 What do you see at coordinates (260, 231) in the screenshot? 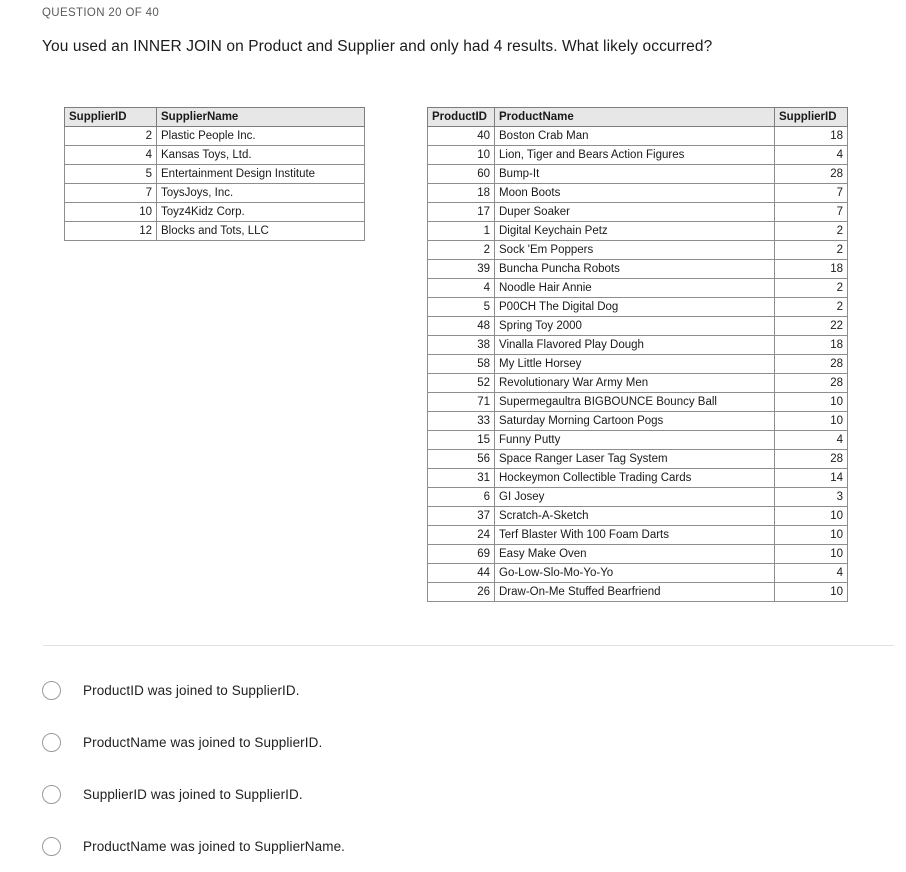
I see `supplier-name-cell: Blocks and Tots, LLC` at bounding box center [260, 231].